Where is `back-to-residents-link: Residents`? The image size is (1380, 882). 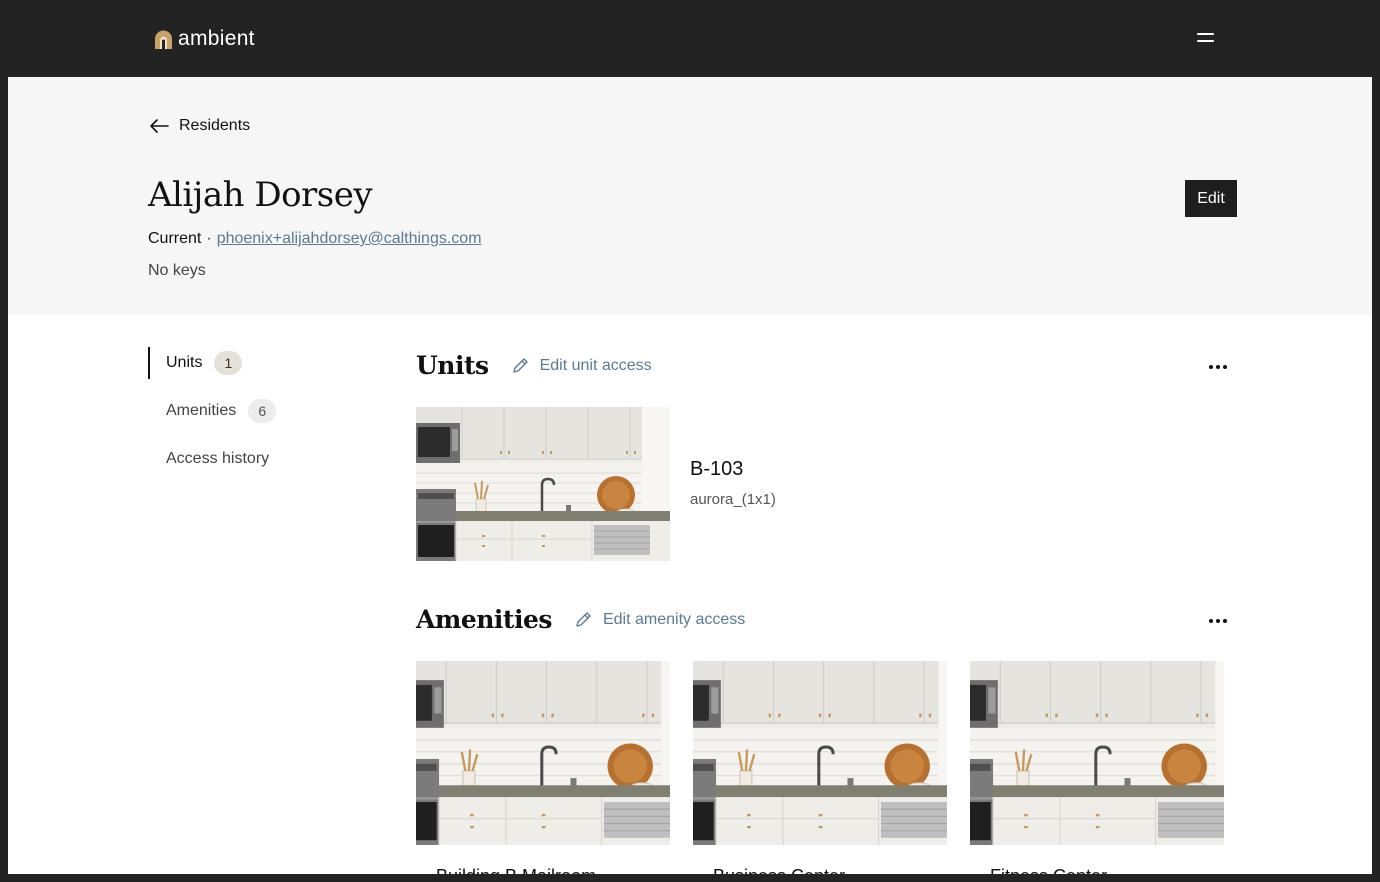 back-to-residents-link: Residents is located at coordinates (199, 126).